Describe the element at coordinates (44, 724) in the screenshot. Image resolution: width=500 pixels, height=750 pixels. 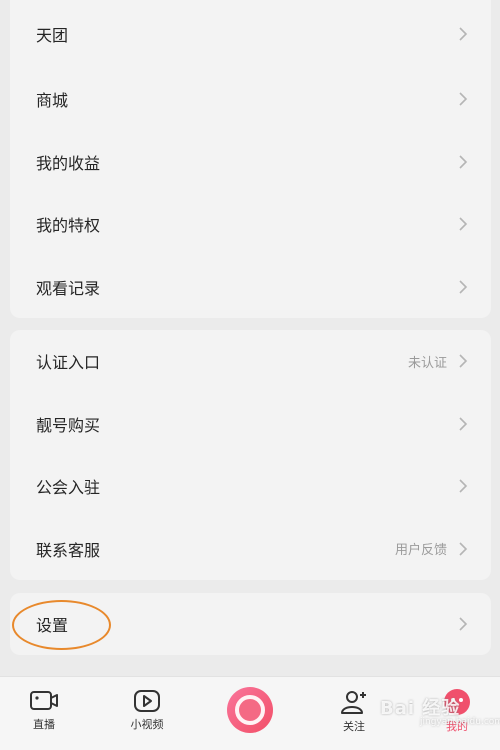
I see `tab-label: 直播` at that location.